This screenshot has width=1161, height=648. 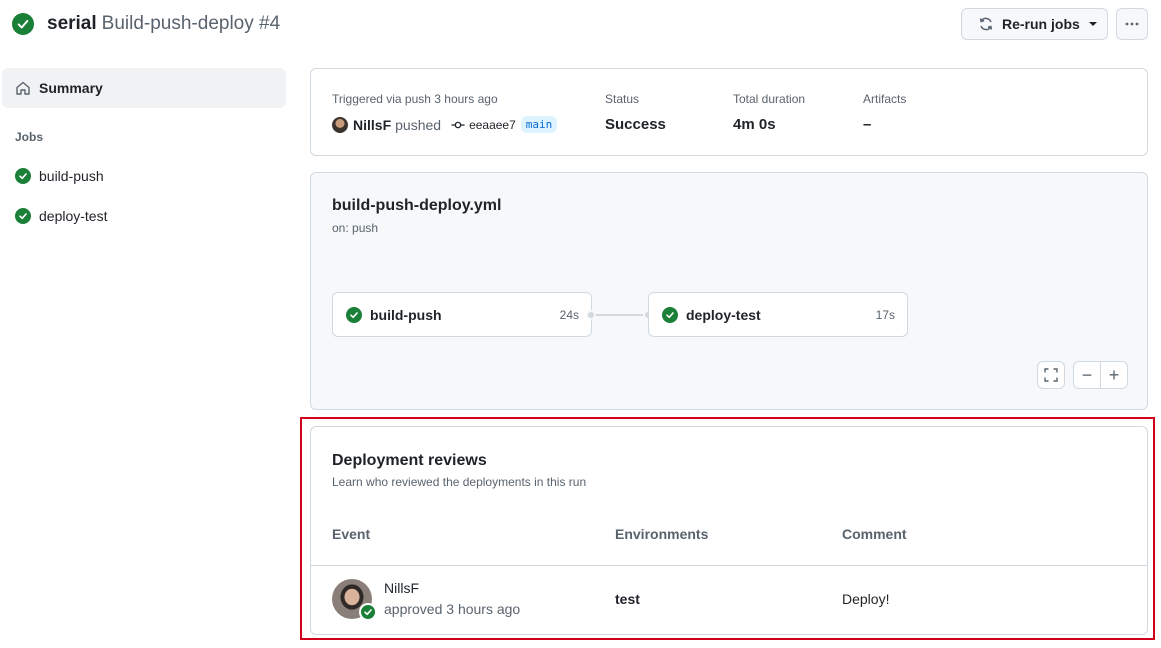 What do you see at coordinates (73, 216) in the screenshot?
I see `sidebar-item-label: deploy-test` at bounding box center [73, 216].